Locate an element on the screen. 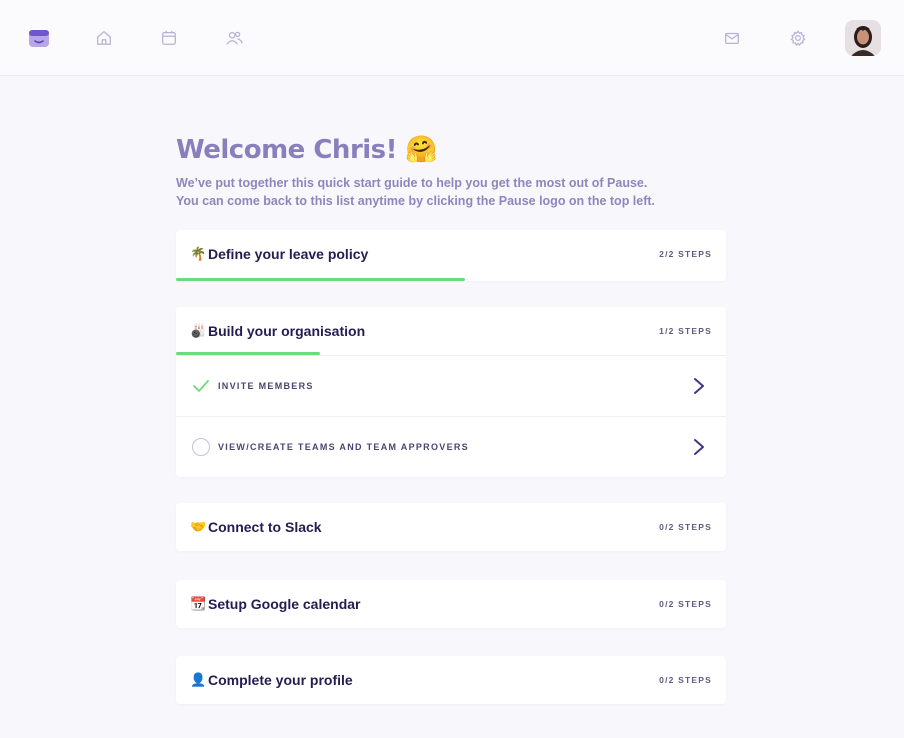 The height and width of the screenshot is (738, 904). section-card-google-calendar: 📆 Setup Google calendar 0/2 STEPS is located at coordinates (451, 604).